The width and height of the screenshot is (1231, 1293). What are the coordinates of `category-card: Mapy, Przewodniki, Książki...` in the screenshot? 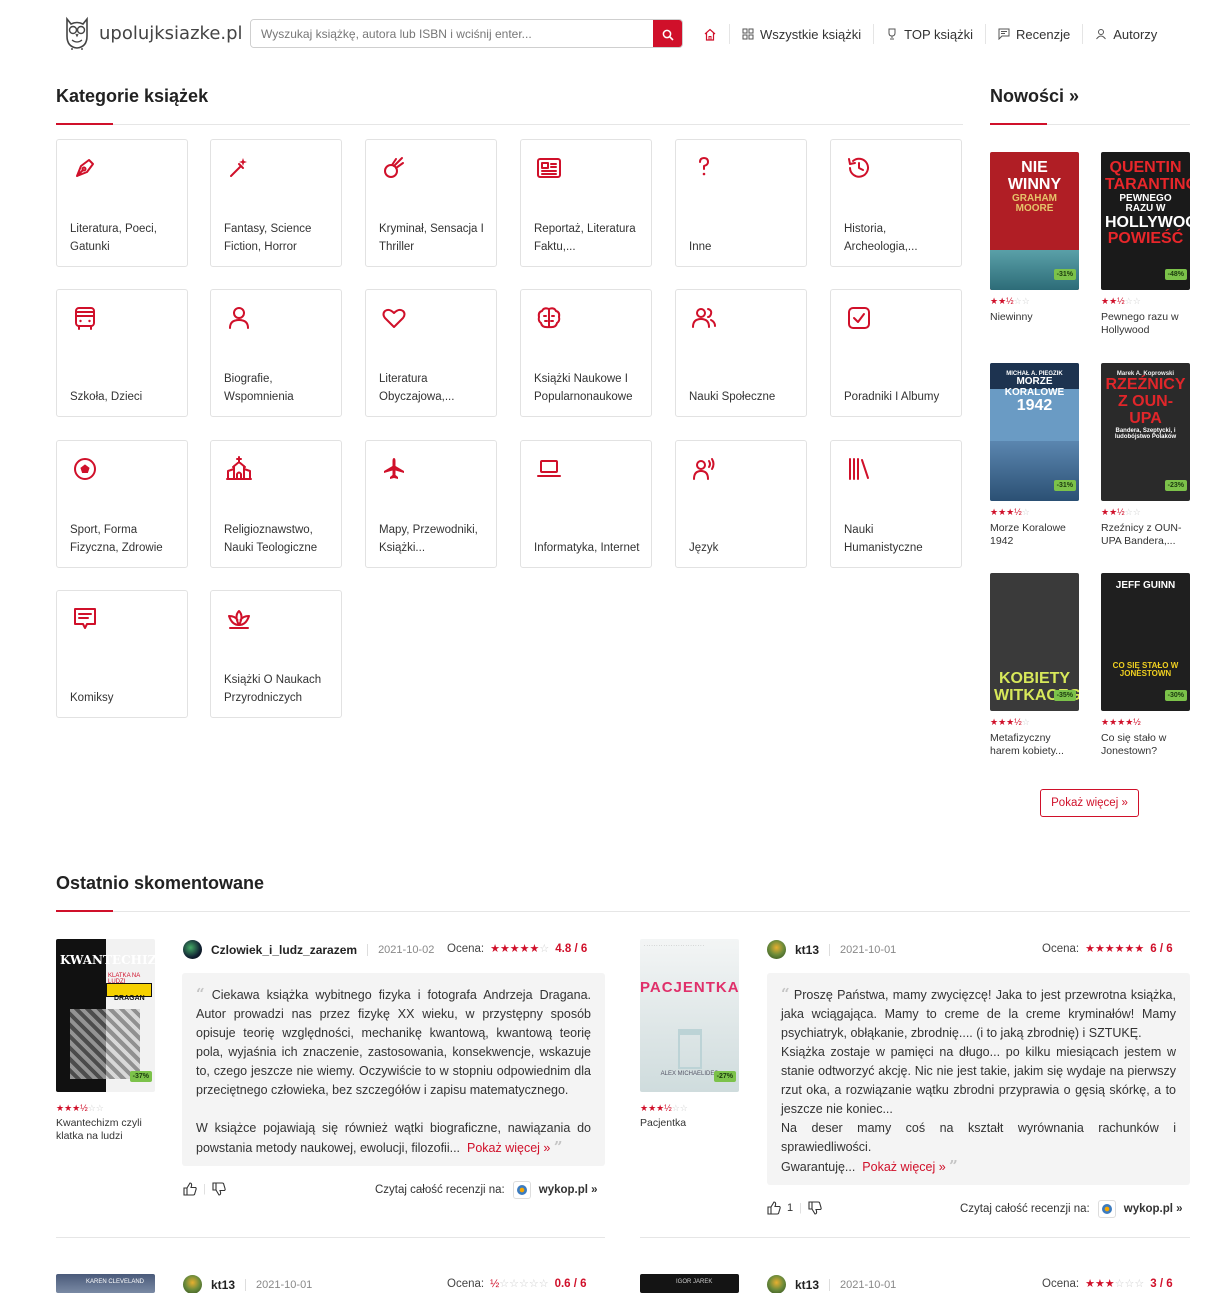 It's located at (431, 504).